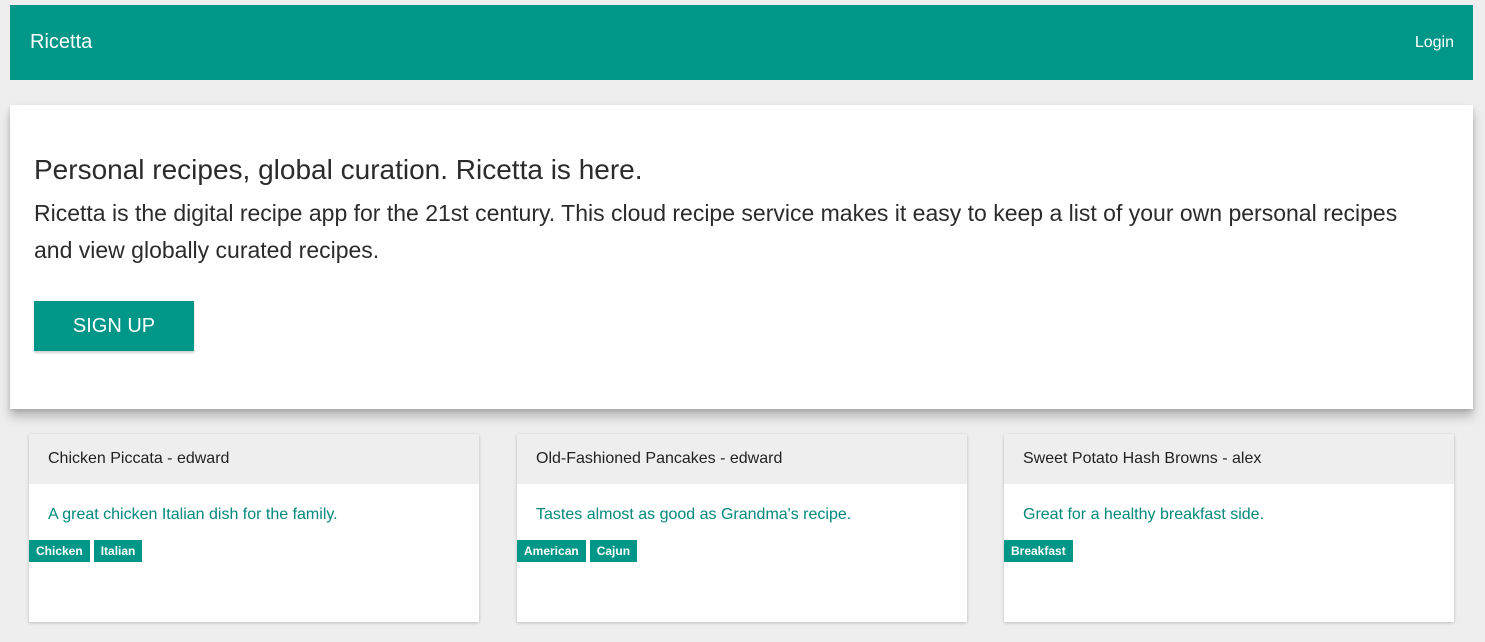 This screenshot has height=642, width=1485. I want to click on brand-link: Ricetta, so click(61, 42).